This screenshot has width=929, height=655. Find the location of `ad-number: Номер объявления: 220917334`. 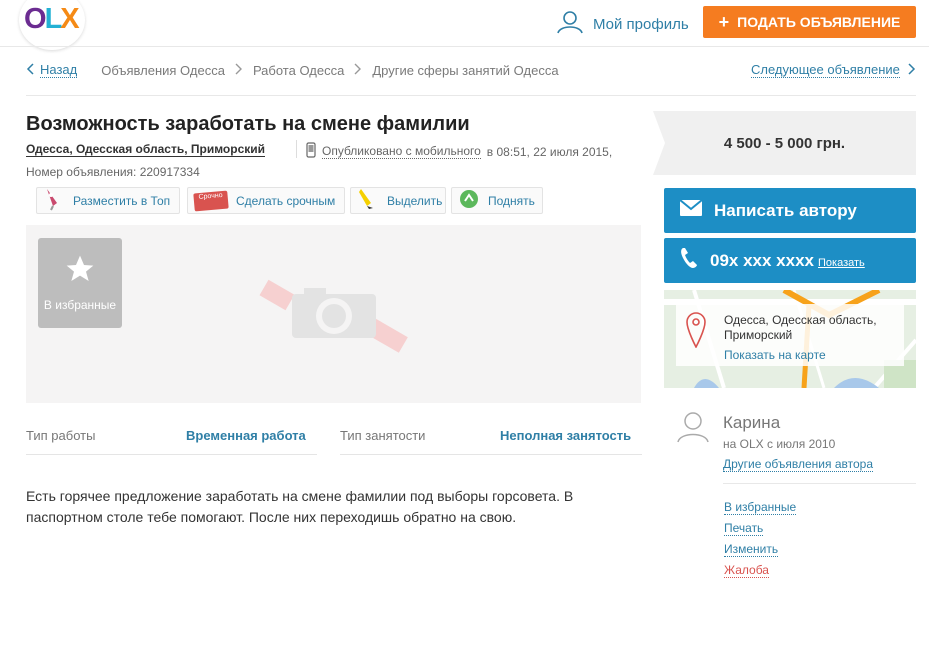

ad-number: Номер объявления: 220917334 is located at coordinates (113, 172).